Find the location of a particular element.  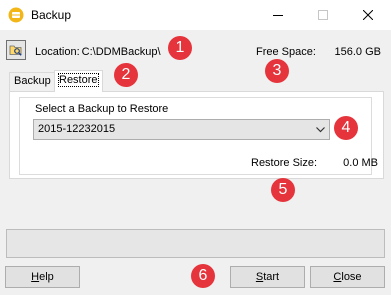

close-icon is located at coordinates (367, 15).